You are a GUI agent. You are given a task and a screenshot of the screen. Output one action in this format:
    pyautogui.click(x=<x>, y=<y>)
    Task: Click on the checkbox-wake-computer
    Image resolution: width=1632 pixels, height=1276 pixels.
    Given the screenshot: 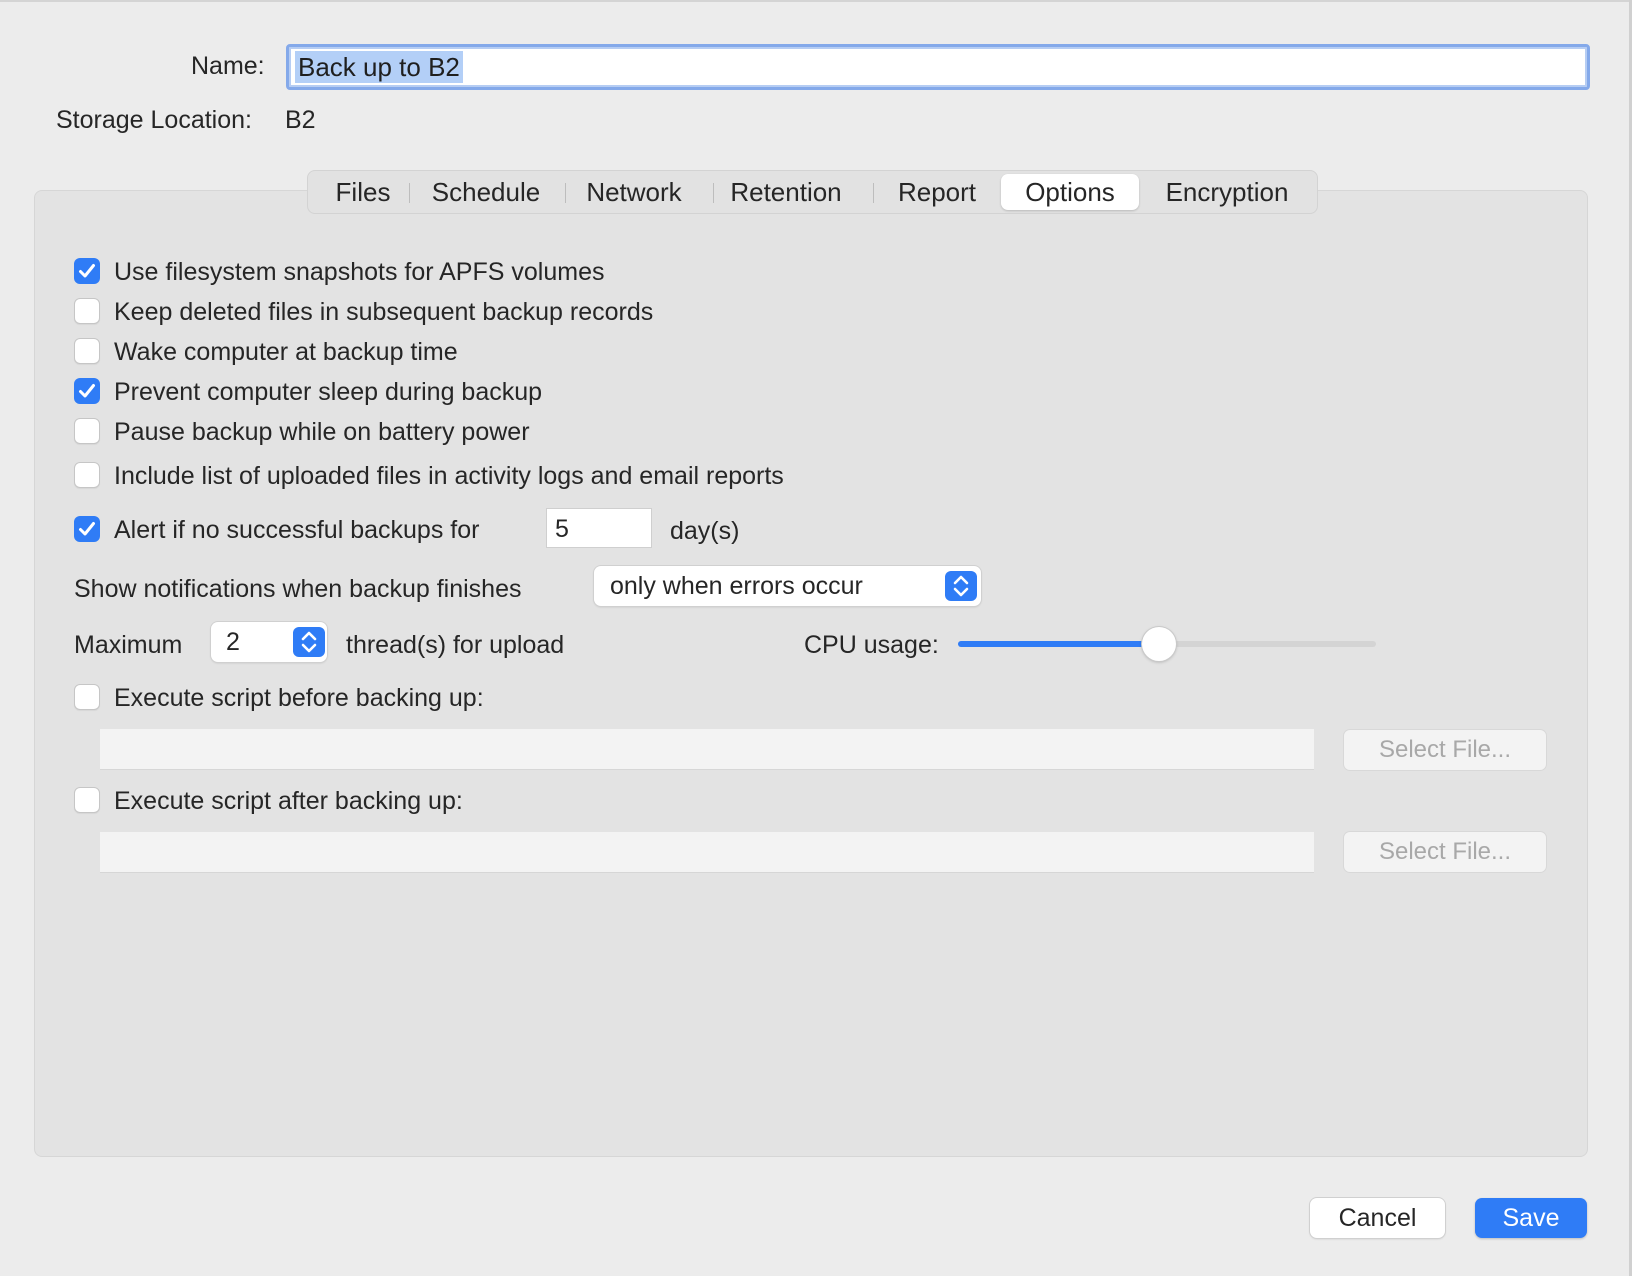 What is the action you would take?
    pyautogui.click(x=87, y=351)
    